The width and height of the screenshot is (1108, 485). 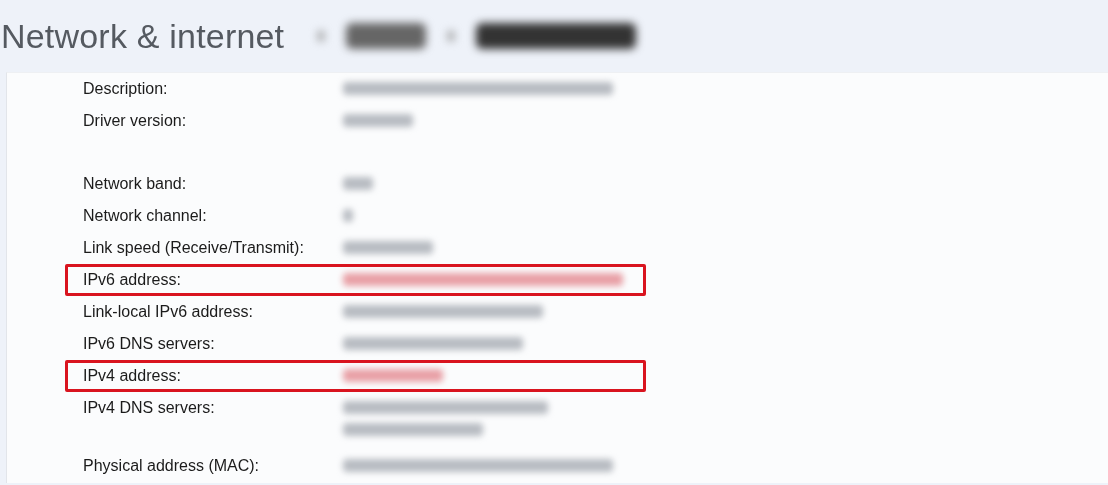 What do you see at coordinates (149, 408) in the screenshot?
I see `property-label: IPv4 DNS servers:` at bounding box center [149, 408].